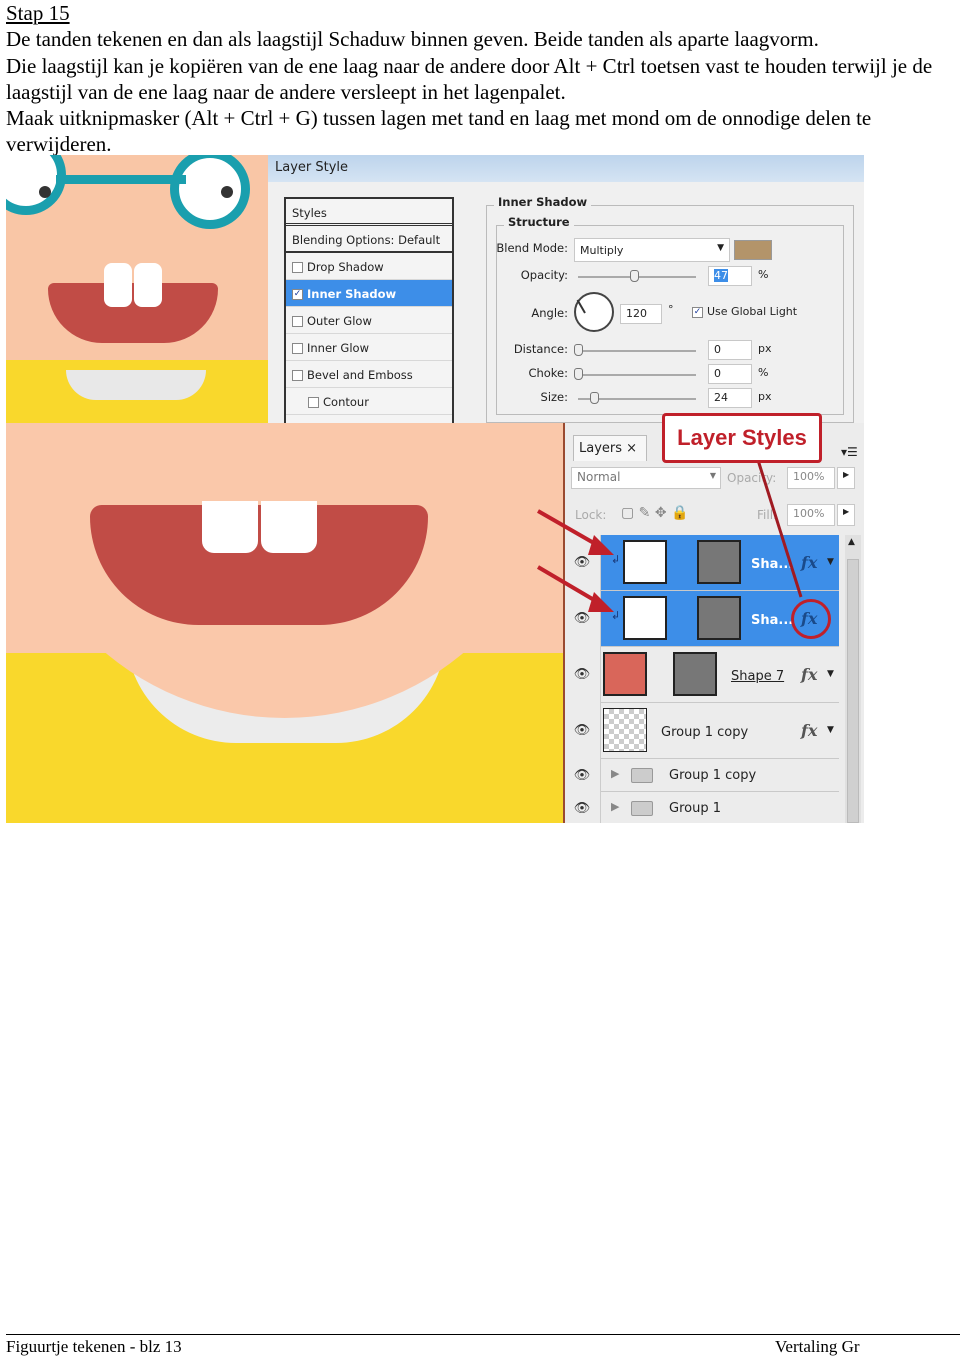 The width and height of the screenshot is (960, 1359). What do you see at coordinates (779, 528) in the screenshot?
I see `callout-pointer` at bounding box center [779, 528].